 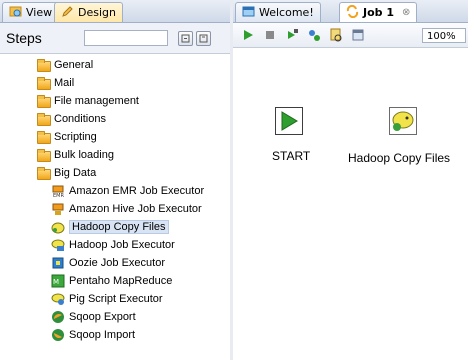 I want to click on category-label: Big Data, so click(x=75, y=173).